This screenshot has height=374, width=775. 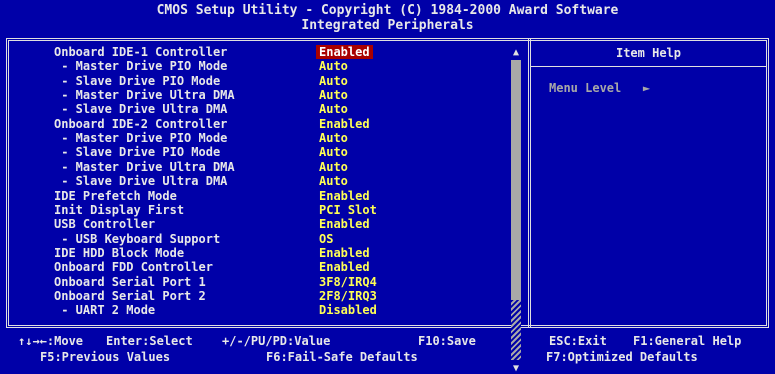 What do you see at coordinates (516, 180) in the screenshot?
I see `scroll-track` at bounding box center [516, 180].